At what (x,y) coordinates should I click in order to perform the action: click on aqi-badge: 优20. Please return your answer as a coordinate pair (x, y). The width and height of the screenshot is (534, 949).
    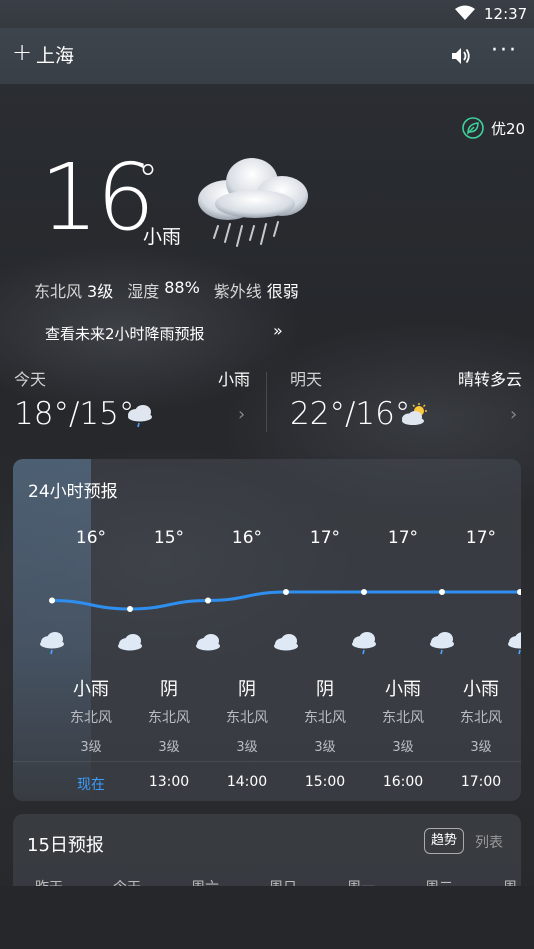
    Looking at the image, I should click on (494, 128).